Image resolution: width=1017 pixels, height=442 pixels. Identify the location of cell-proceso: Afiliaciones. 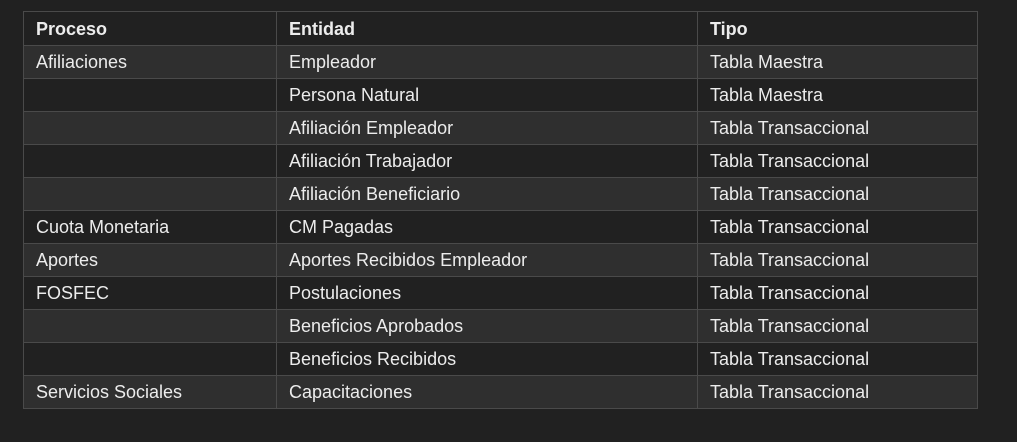
(150, 62).